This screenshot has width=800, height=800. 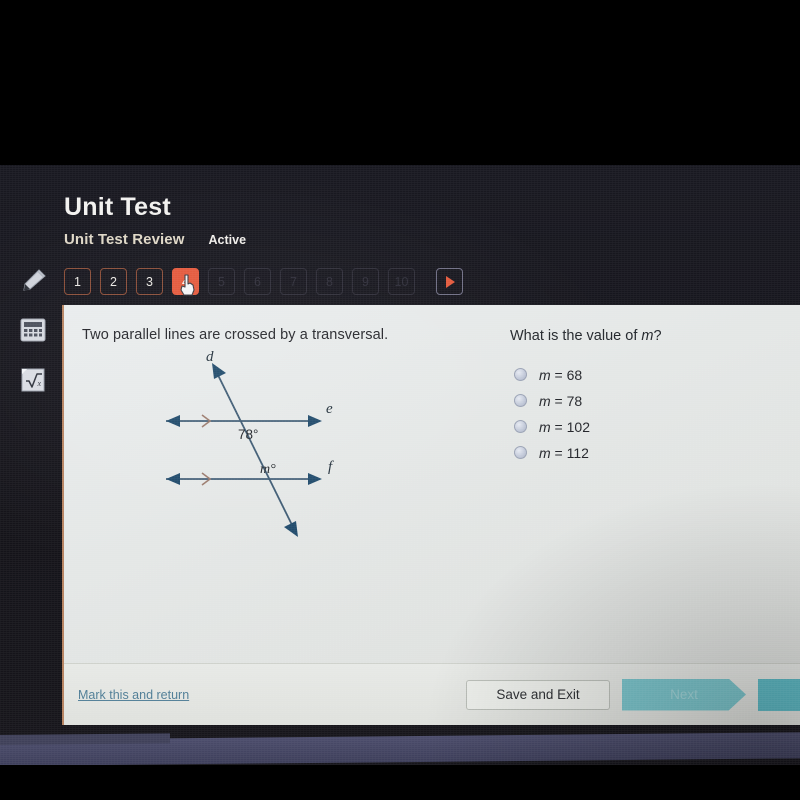 I want to click on highlighter-tool, so click(x=33, y=280).